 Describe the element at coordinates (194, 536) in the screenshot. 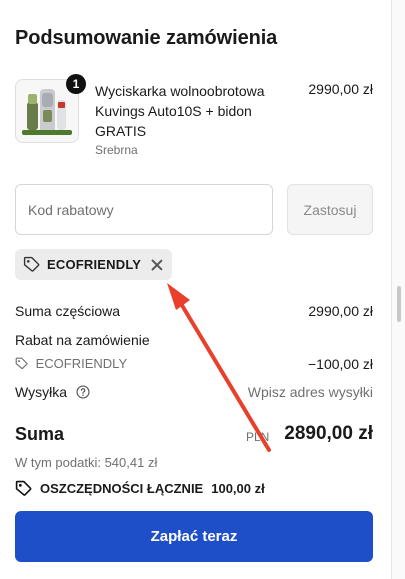

I see `pay-now-button: Zapłać teraz` at that location.